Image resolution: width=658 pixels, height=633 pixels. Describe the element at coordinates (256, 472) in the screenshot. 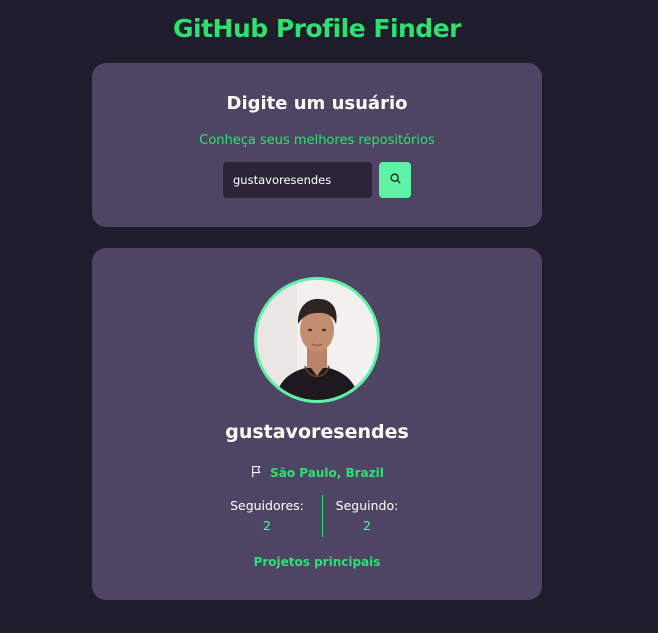

I see `flag-icon` at that location.